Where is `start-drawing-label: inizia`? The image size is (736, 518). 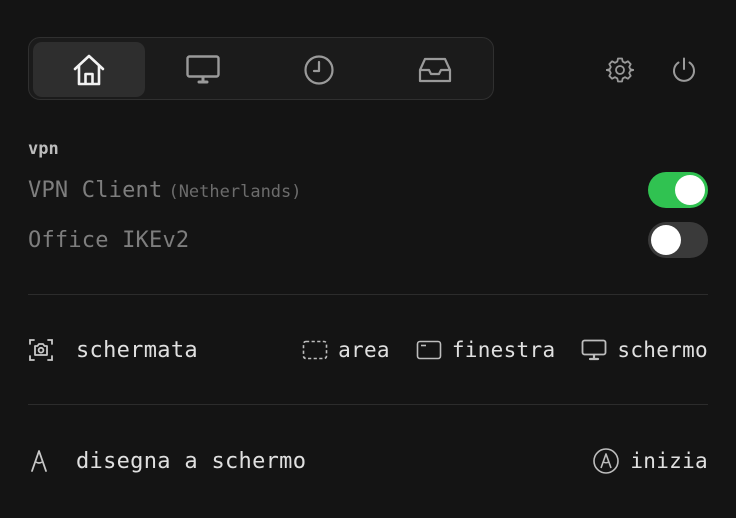 start-drawing-label: inizia is located at coordinates (669, 461).